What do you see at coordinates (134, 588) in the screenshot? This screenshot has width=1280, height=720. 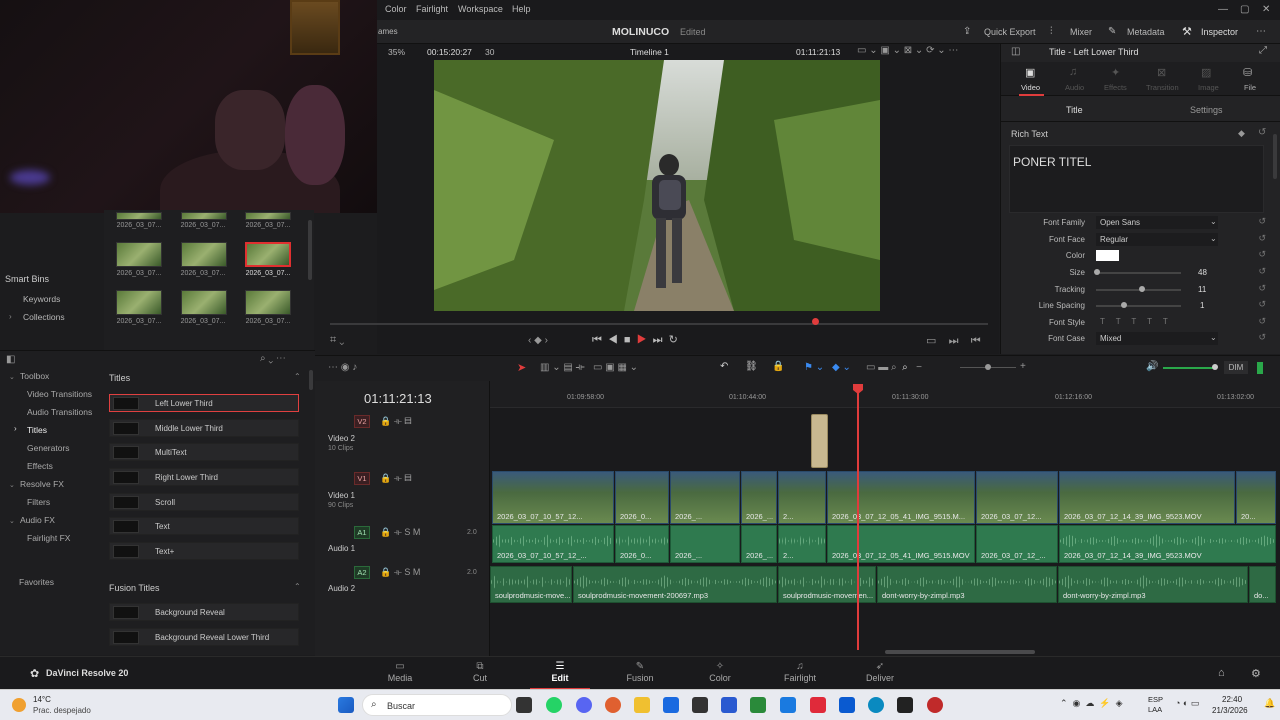 I see `fusion-titles-header: Fusion Titles` at bounding box center [134, 588].